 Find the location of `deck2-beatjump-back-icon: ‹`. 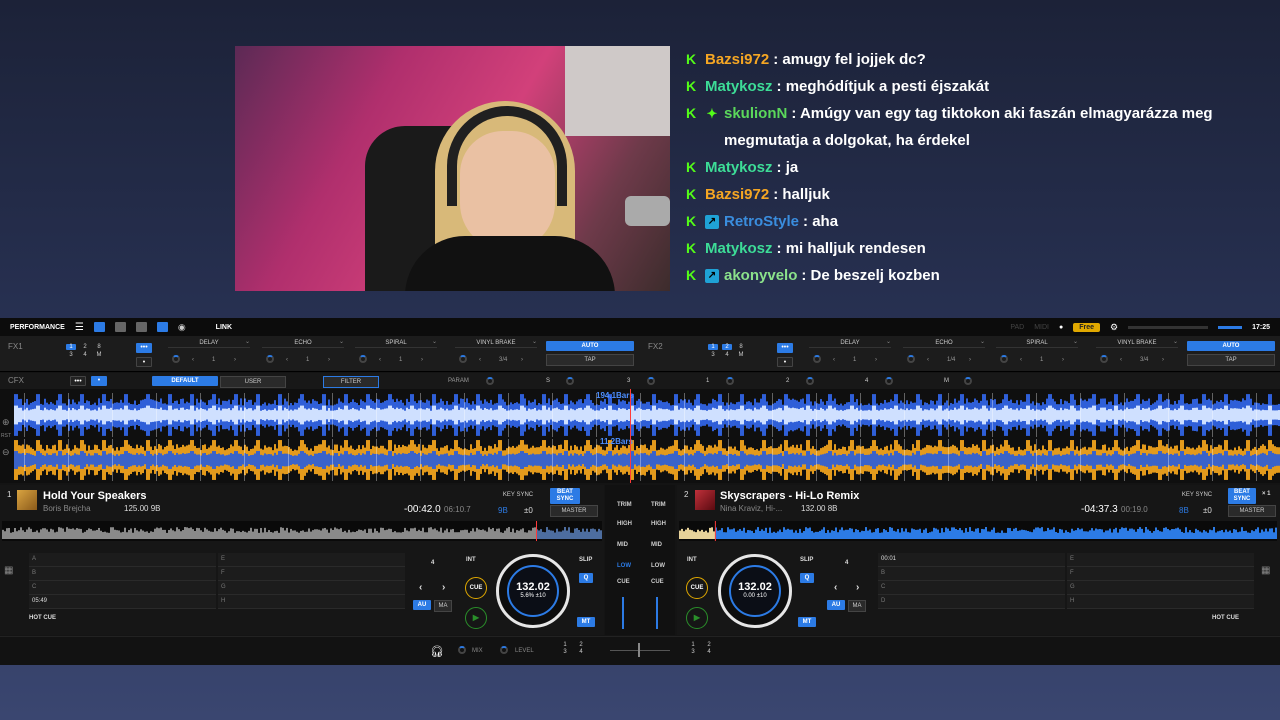

deck2-beatjump-back-icon: ‹ is located at coordinates (835, 587).